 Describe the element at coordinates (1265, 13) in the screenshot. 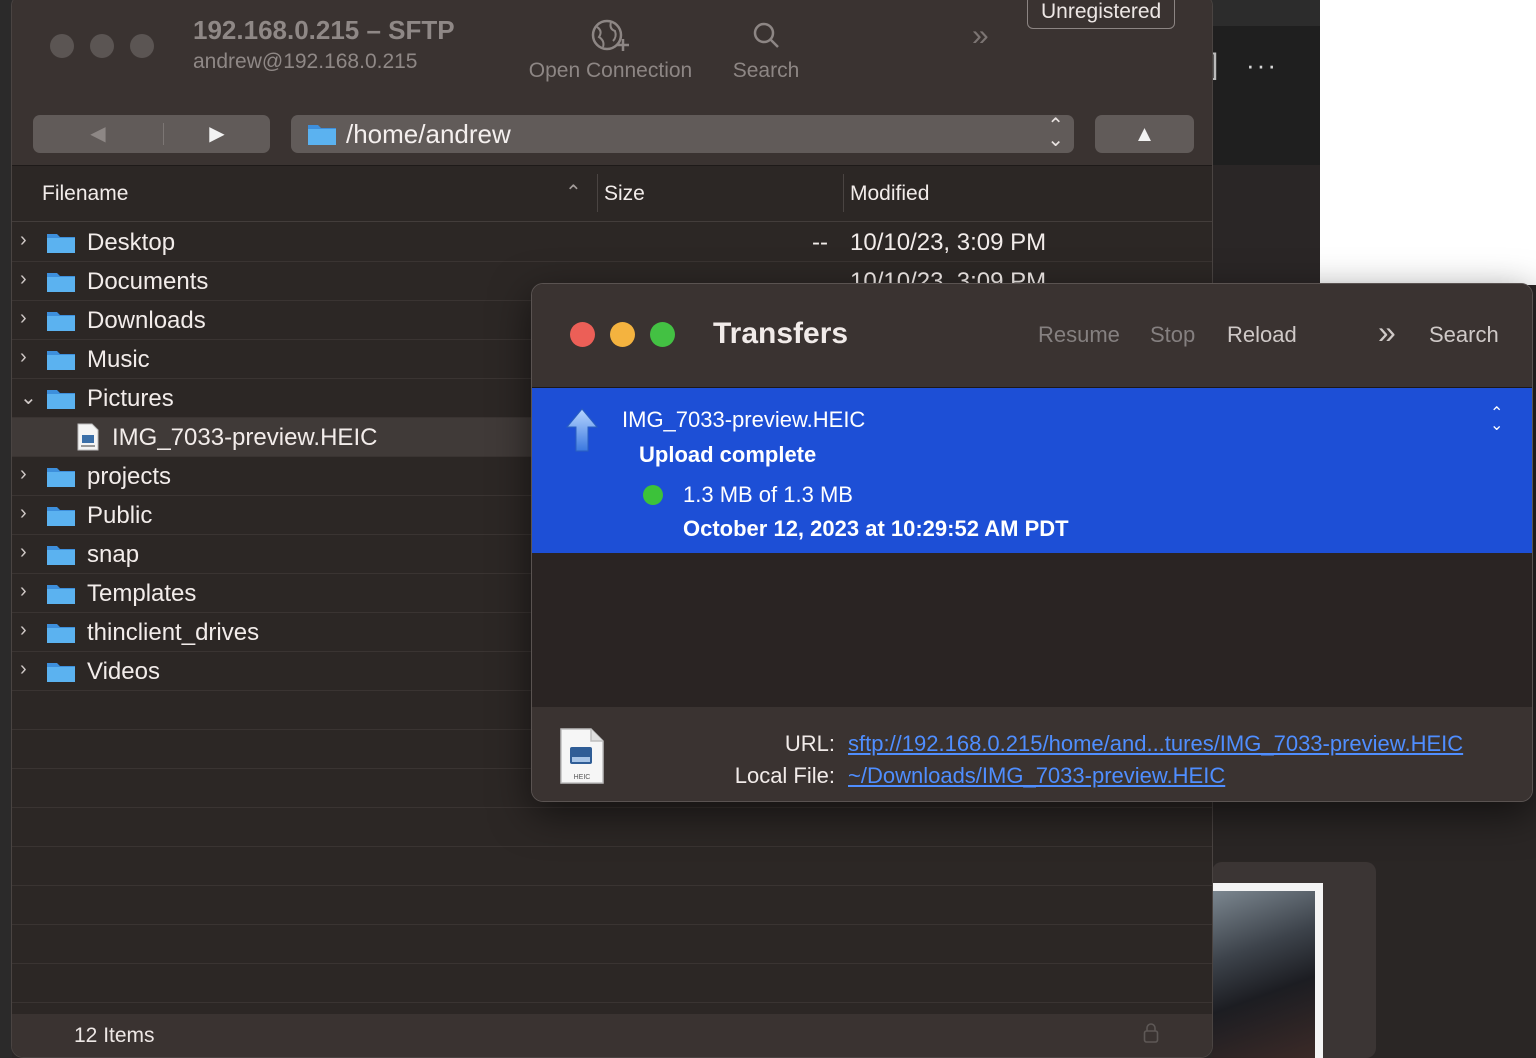

I see `background-window-titlebar` at that location.